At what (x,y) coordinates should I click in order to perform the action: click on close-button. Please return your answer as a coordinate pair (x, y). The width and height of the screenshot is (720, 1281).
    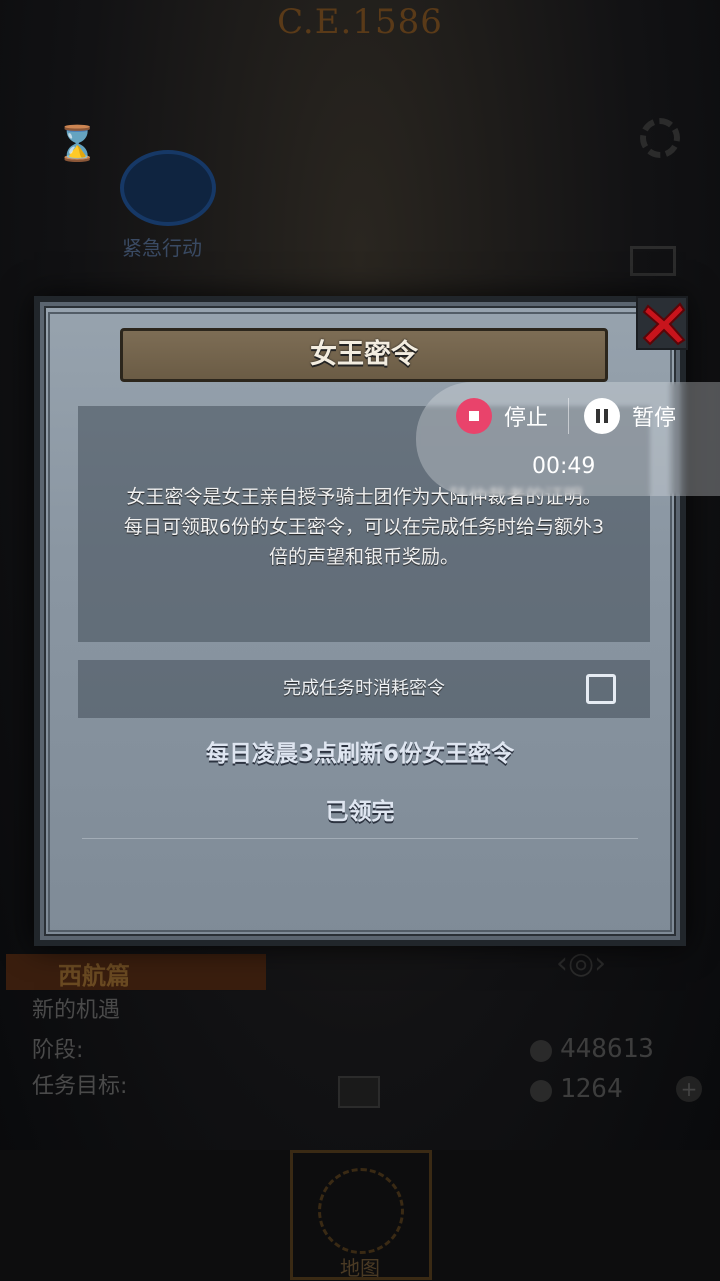
    Looking at the image, I should click on (662, 323).